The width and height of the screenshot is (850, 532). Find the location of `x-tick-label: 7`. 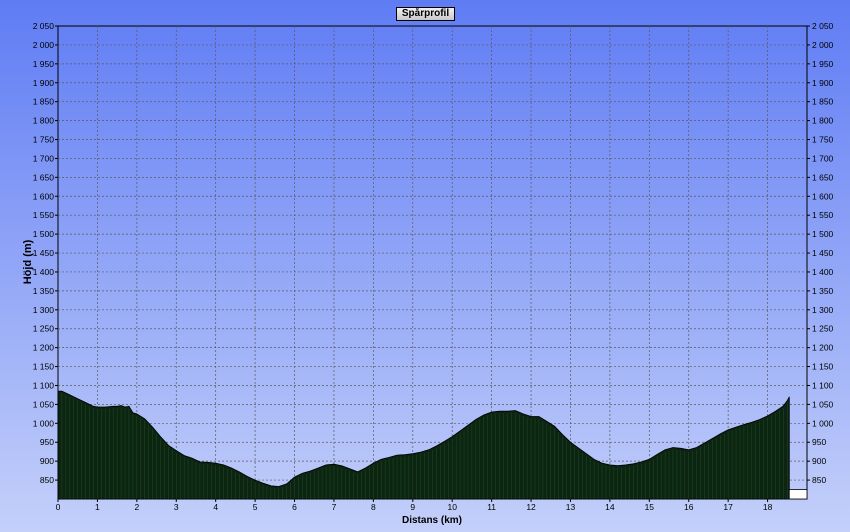

x-tick-label: 7 is located at coordinates (334, 507).